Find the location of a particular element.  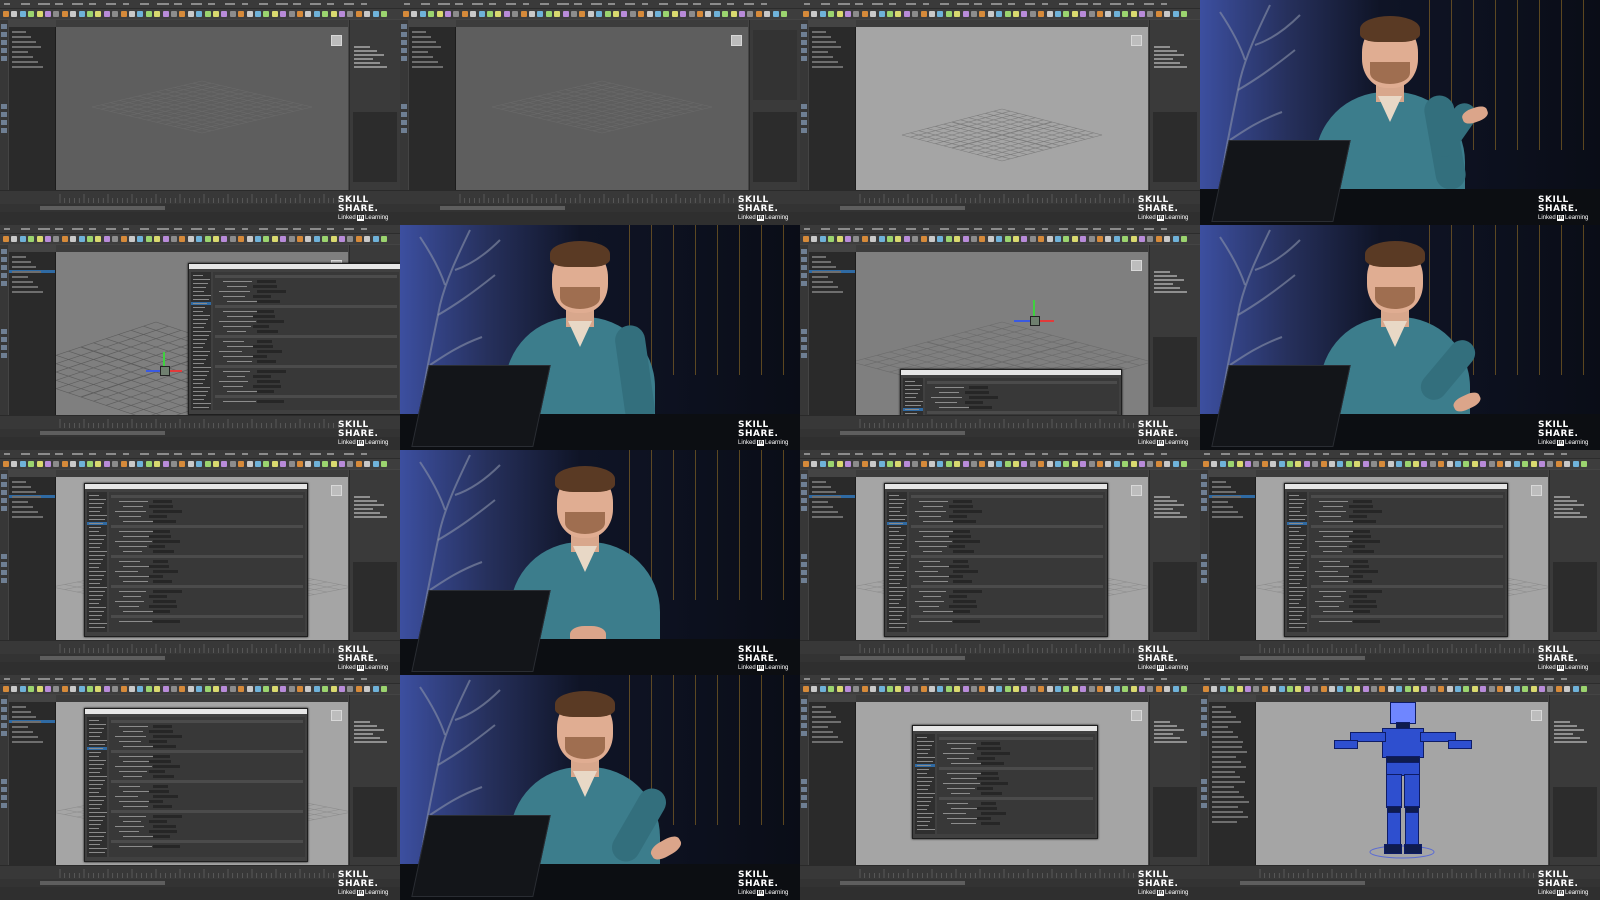

maya-shelf is located at coordinates (200, 464).